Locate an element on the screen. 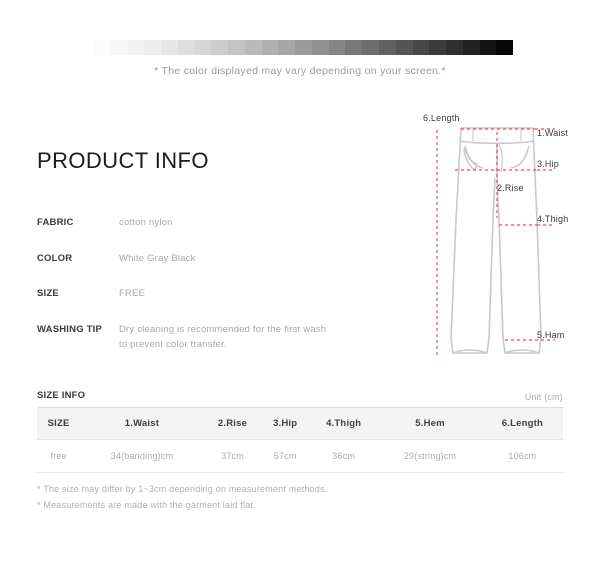  size-table-col-thigh: 4.Thigh is located at coordinates (344, 423).